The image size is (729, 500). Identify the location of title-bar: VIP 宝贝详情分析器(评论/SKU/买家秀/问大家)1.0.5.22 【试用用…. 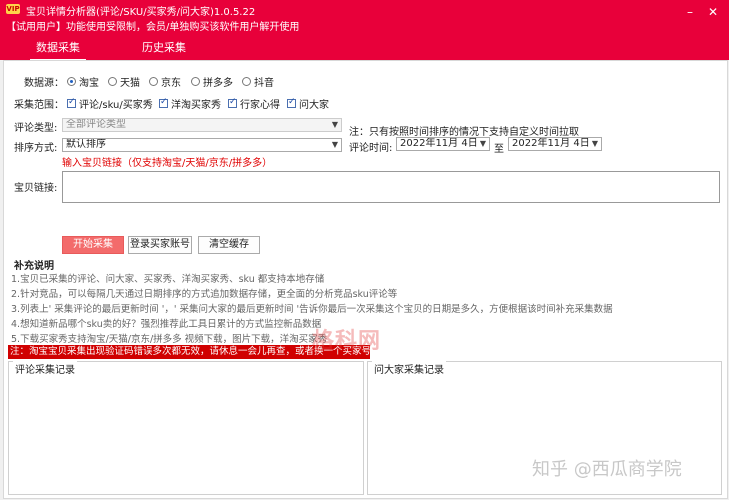
(364, 17).